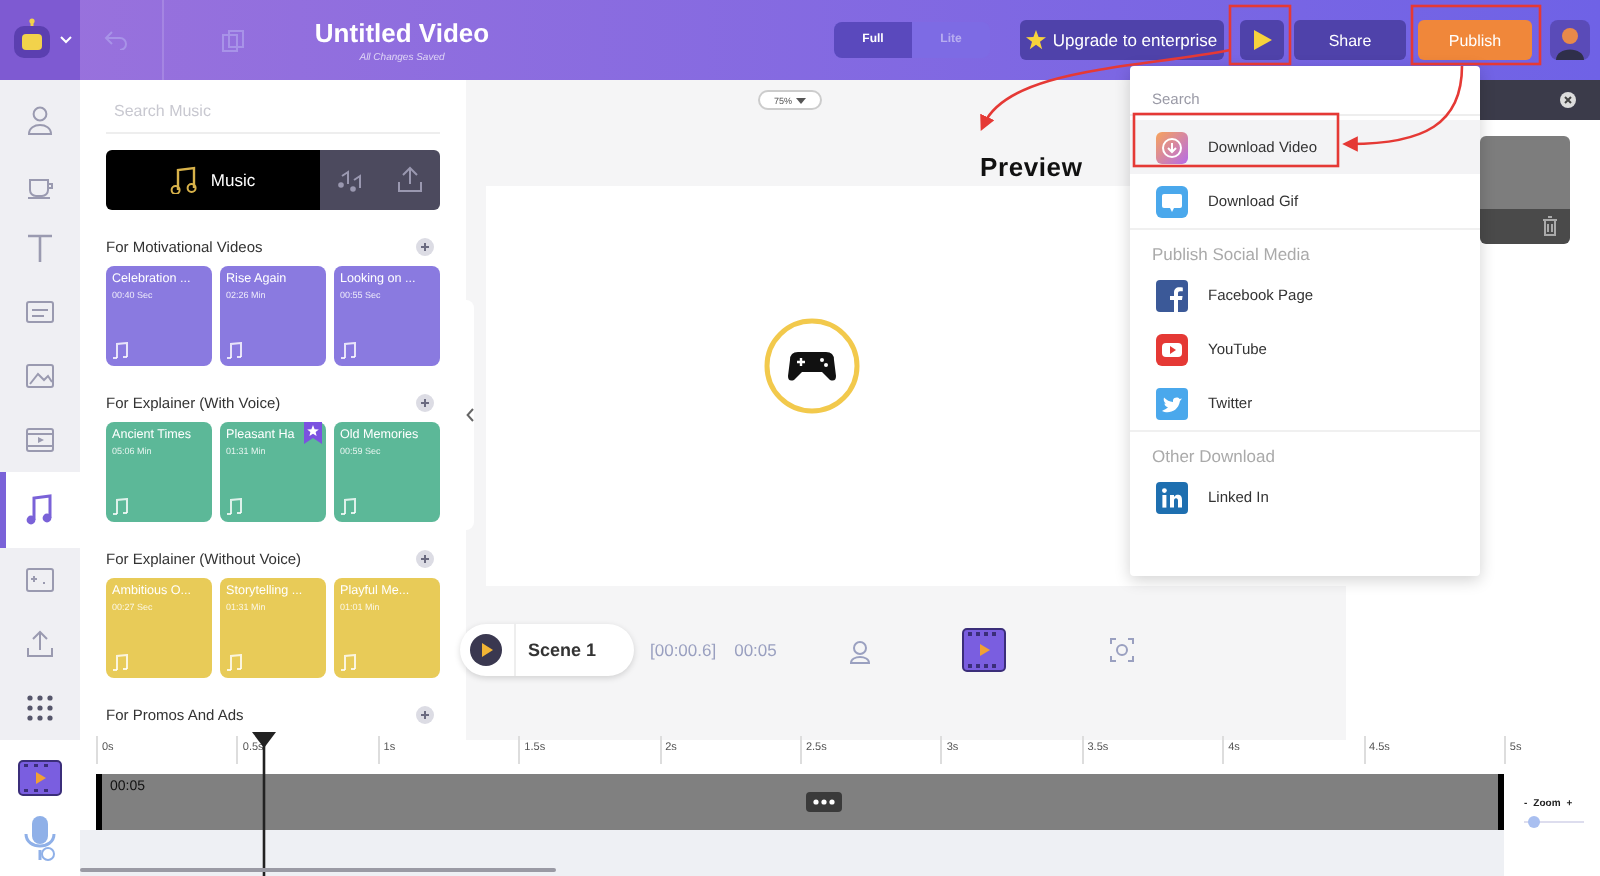  What do you see at coordinates (116, 40) in the screenshot?
I see `undo-icon` at bounding box center [116, 40].